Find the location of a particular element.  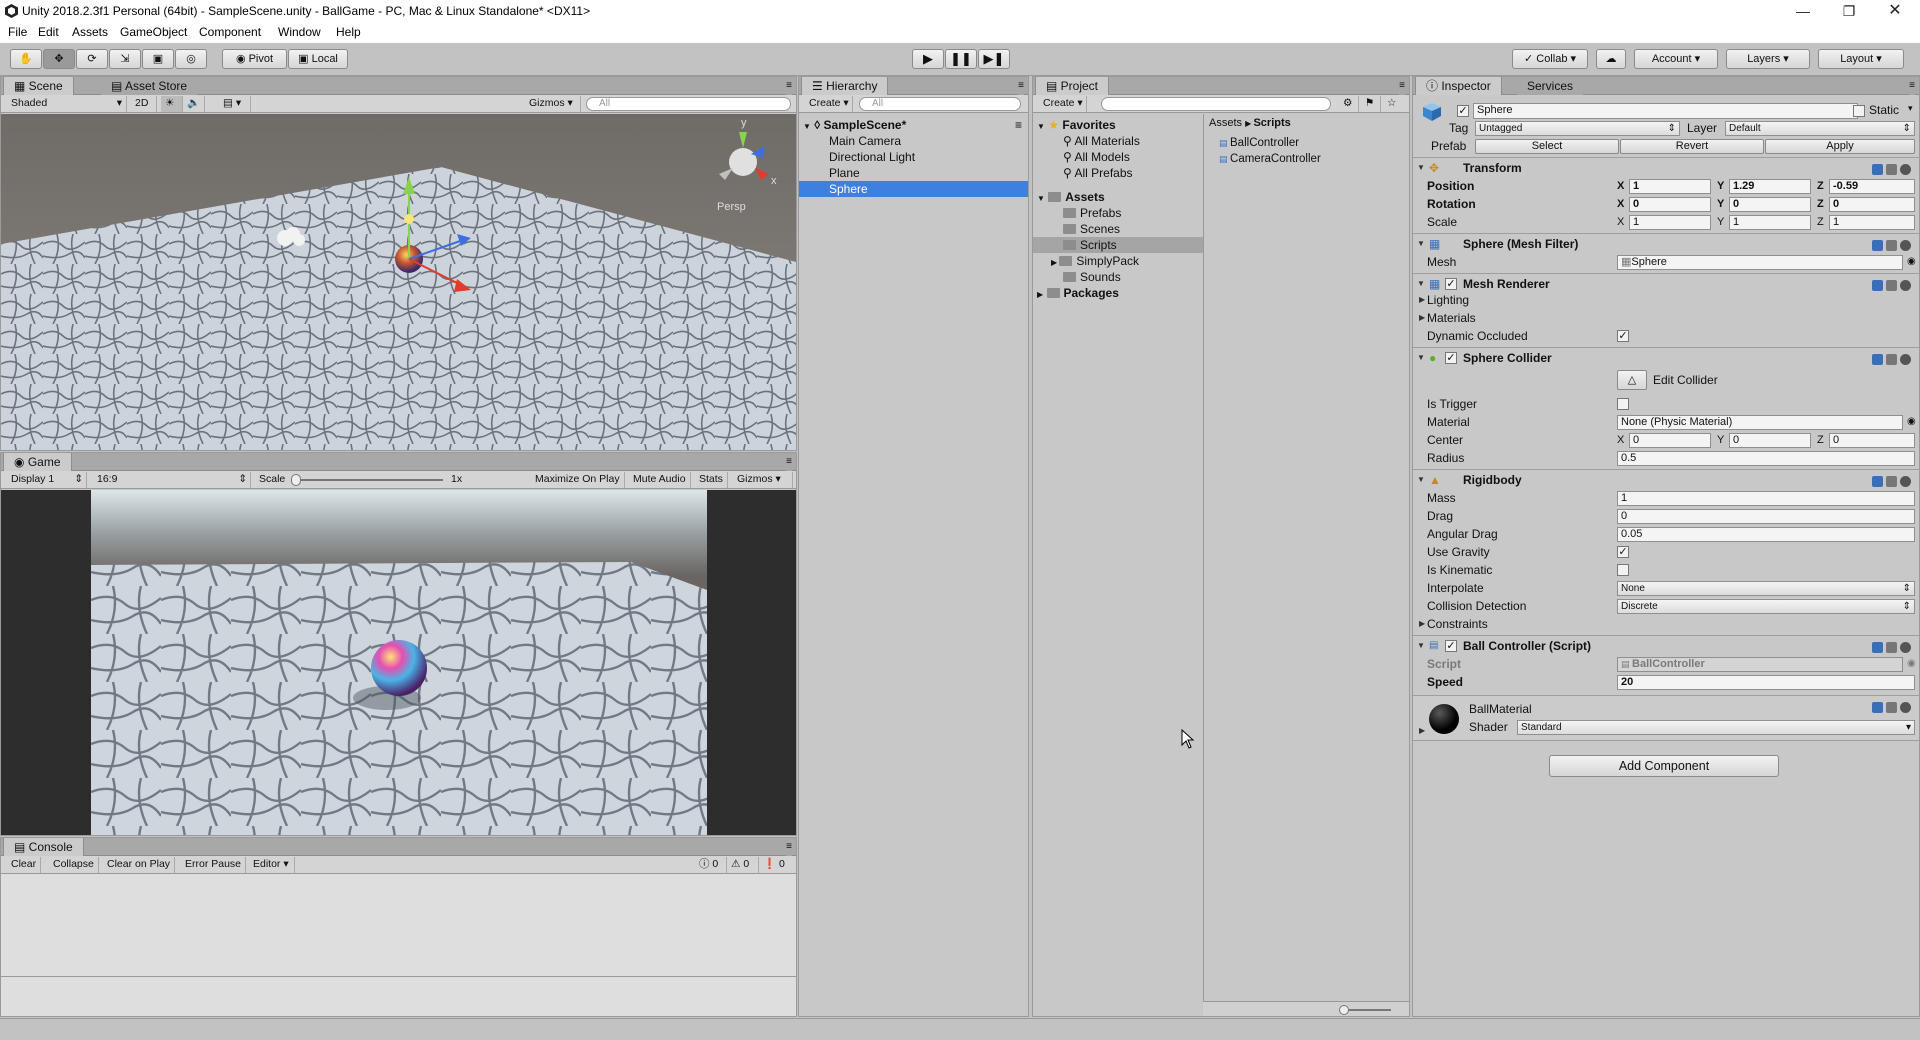

mesh-renderer-enabled-checkbox: ✓ is located at coordinates (1451, 284).